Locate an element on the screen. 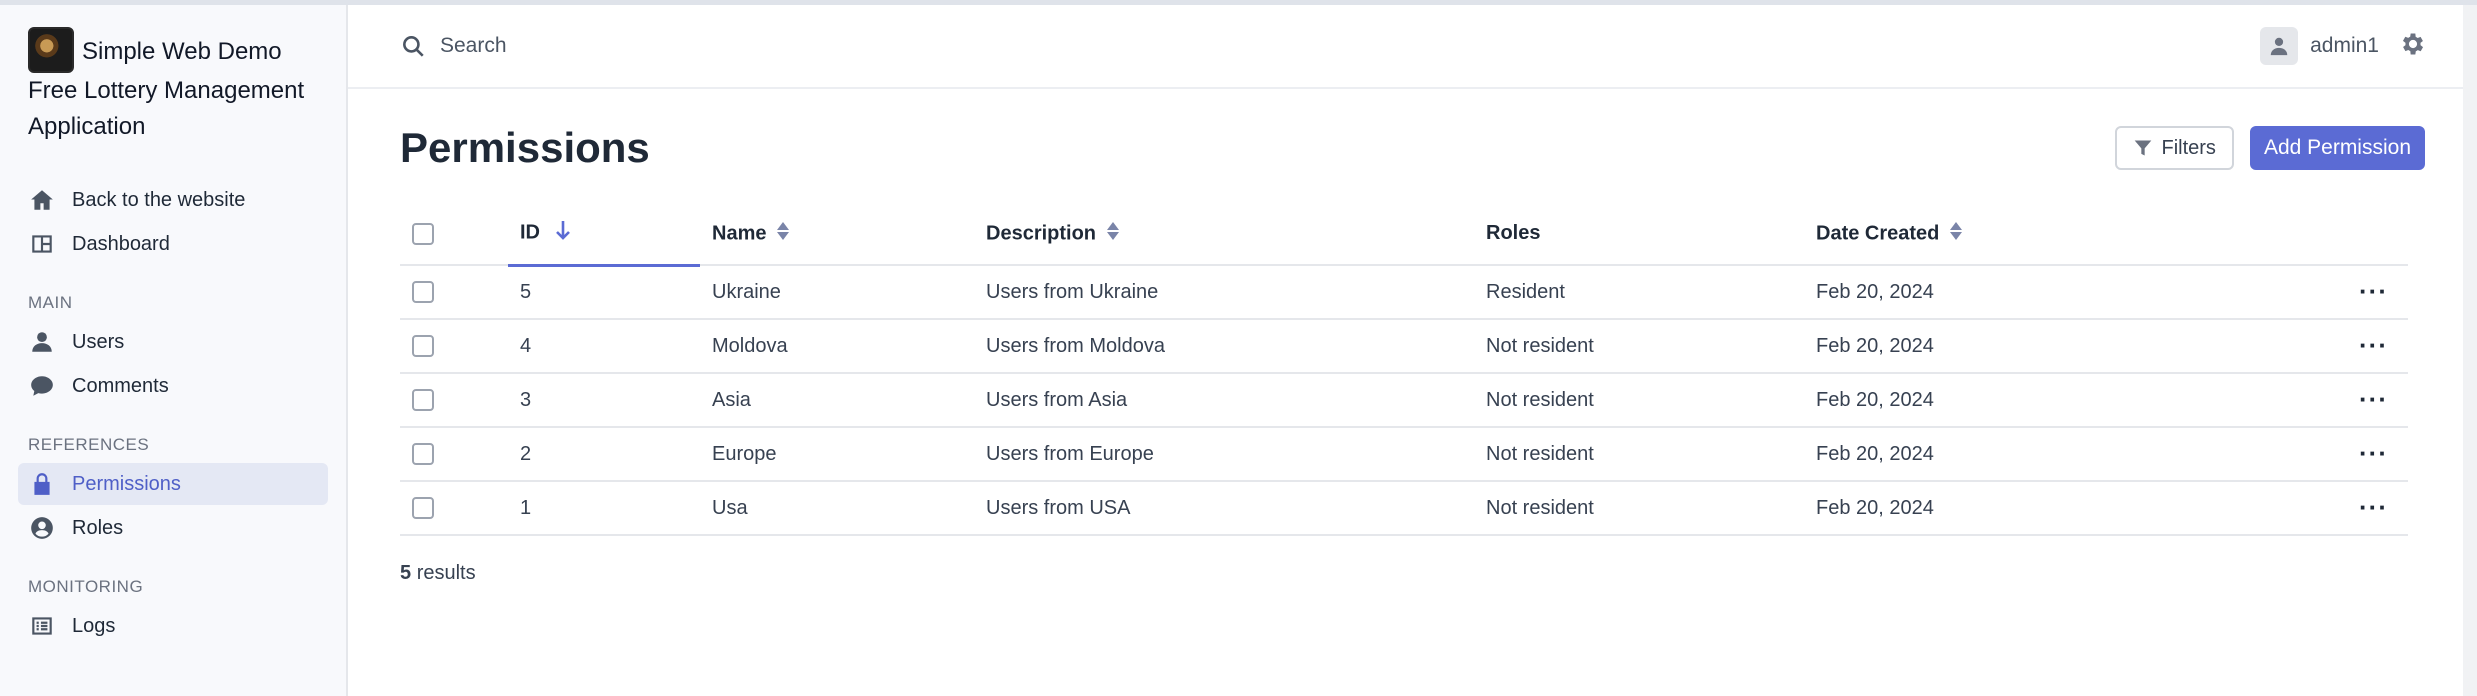 This screenshot has width=2477, height=696. filters-button-label: Filters is located at coordinates (2188, 147).